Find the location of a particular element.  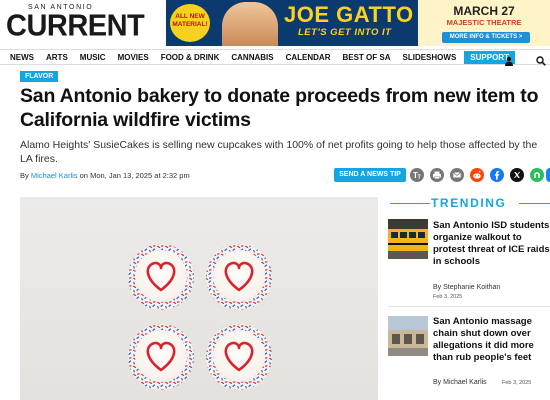

search-icon is located at coordinates (541, 59).